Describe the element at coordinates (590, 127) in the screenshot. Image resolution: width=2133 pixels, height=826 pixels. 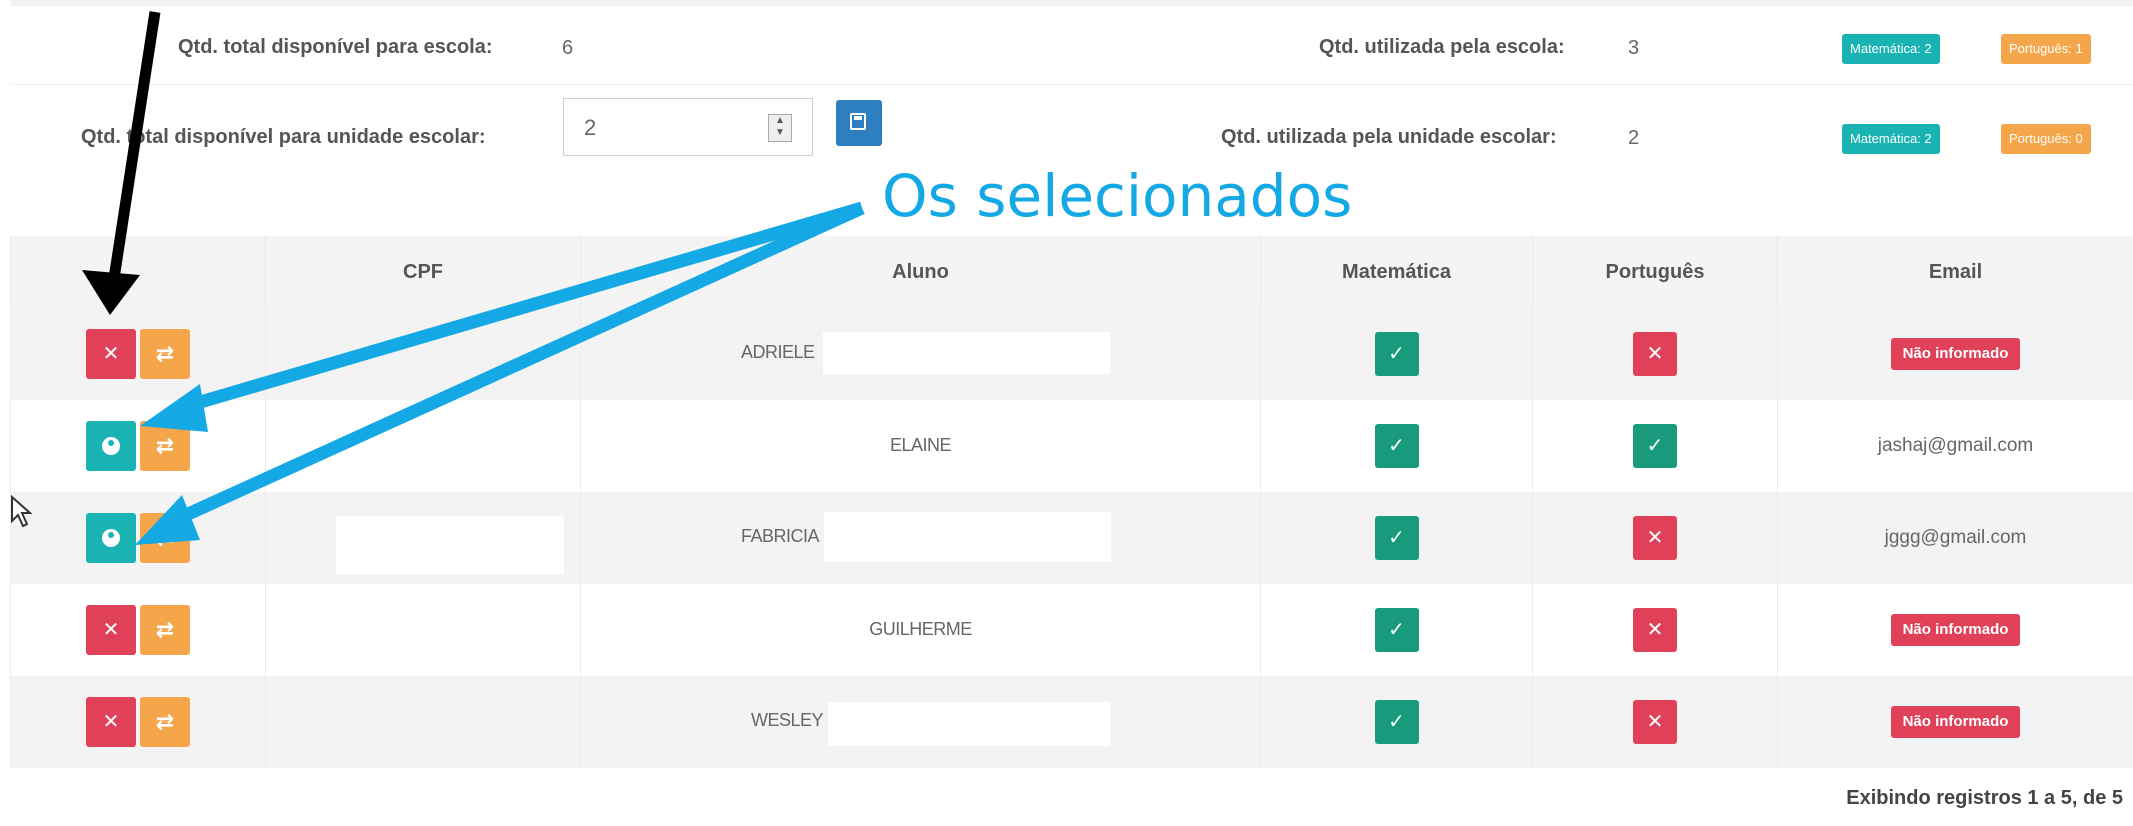
I see `unit-total-value: 2` at that location.